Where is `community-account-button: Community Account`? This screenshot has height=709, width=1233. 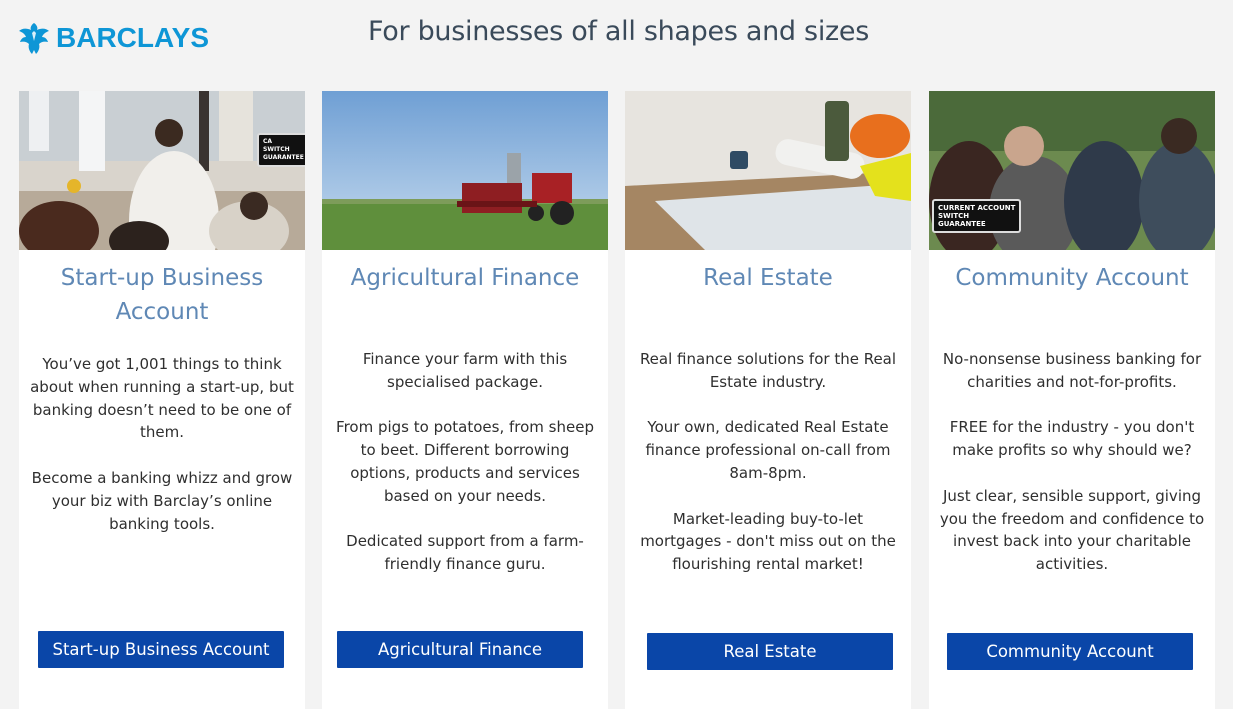 community-account-button: Community Account is located at coordinates (1070, 651).